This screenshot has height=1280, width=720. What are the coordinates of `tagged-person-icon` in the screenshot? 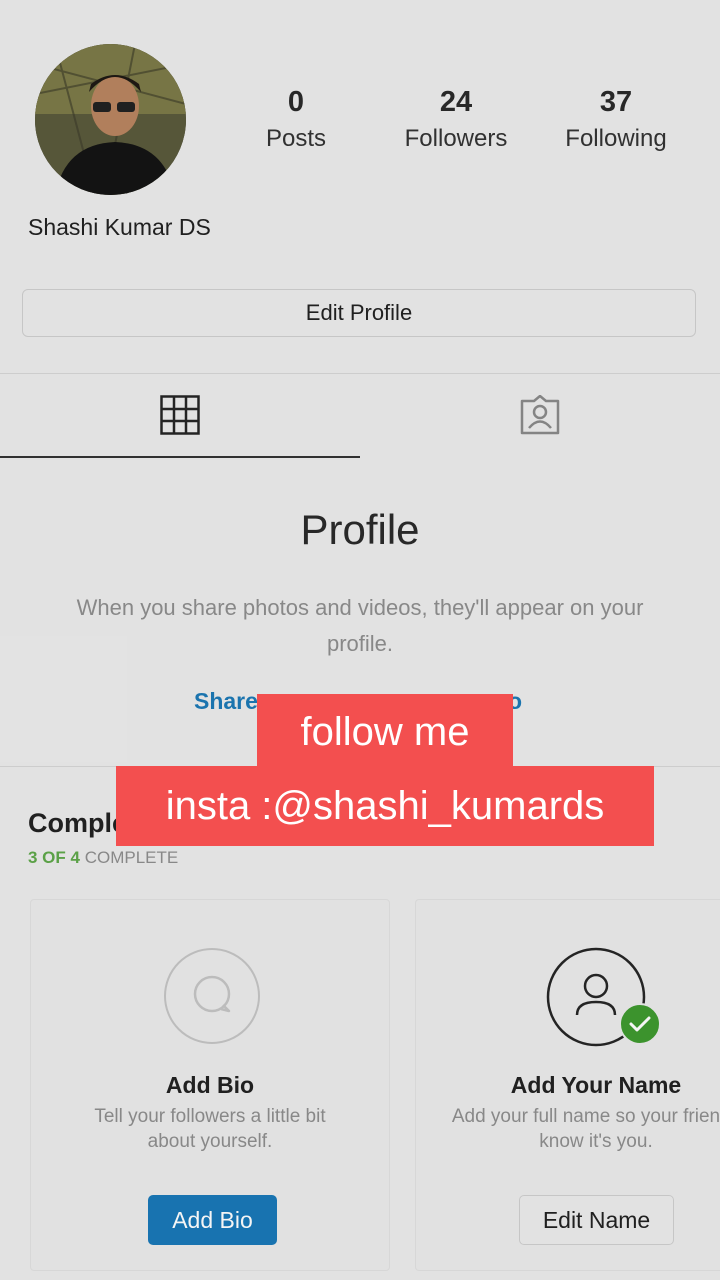 It's located at (540, 415).